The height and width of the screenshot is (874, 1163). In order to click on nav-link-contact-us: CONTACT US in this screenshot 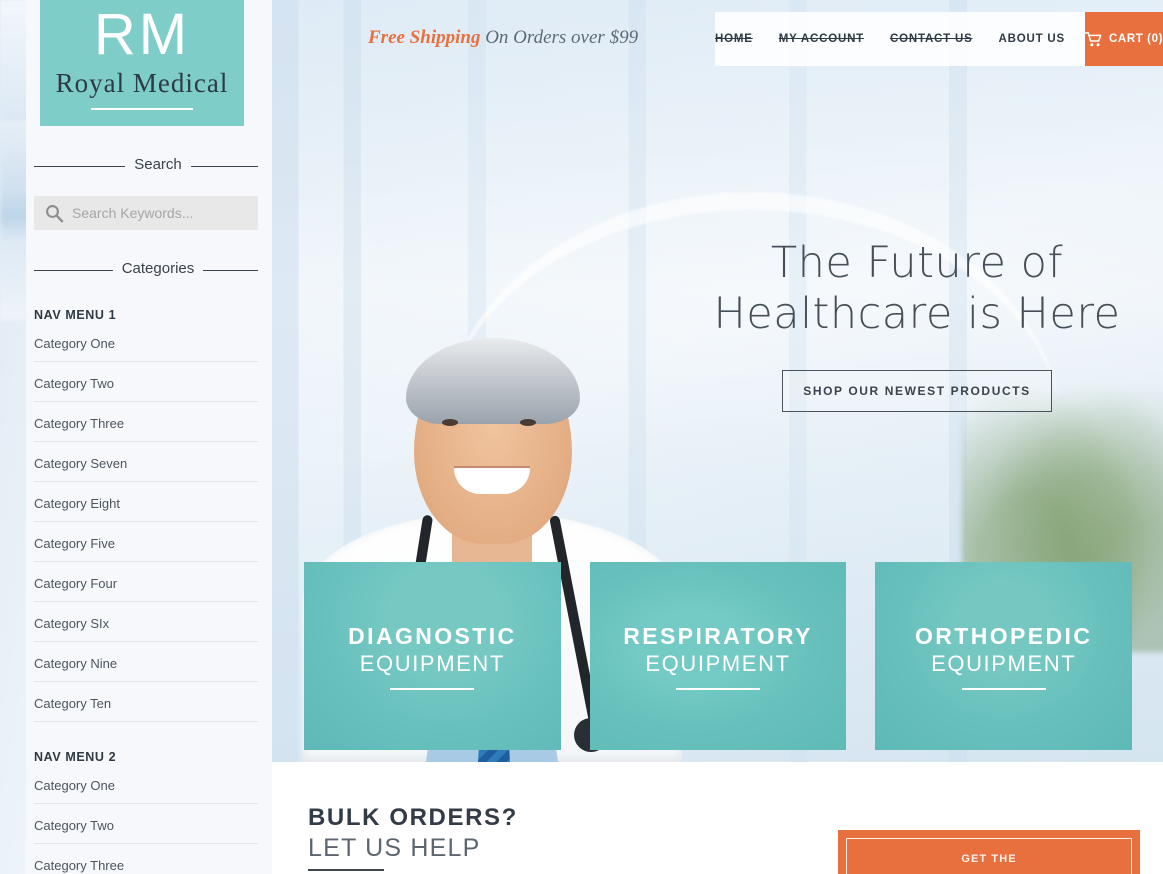, I will do `click(931, 39)`.